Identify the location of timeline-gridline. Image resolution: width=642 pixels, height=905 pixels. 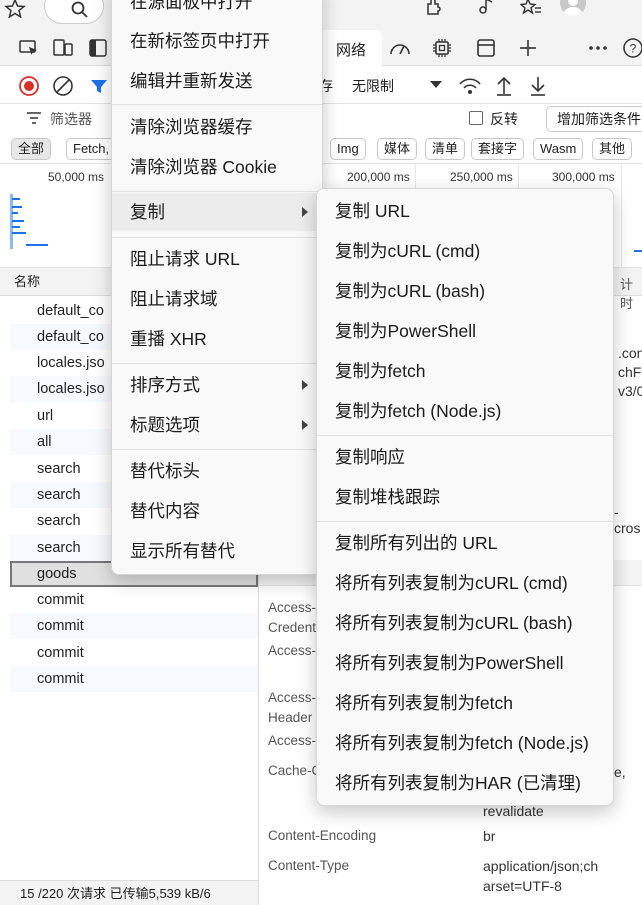
(621, 216).